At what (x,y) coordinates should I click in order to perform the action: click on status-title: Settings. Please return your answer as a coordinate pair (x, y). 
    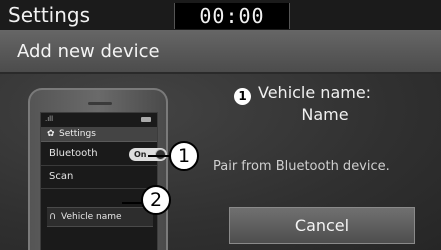
    Looking at the image, I should click on (49, 15).